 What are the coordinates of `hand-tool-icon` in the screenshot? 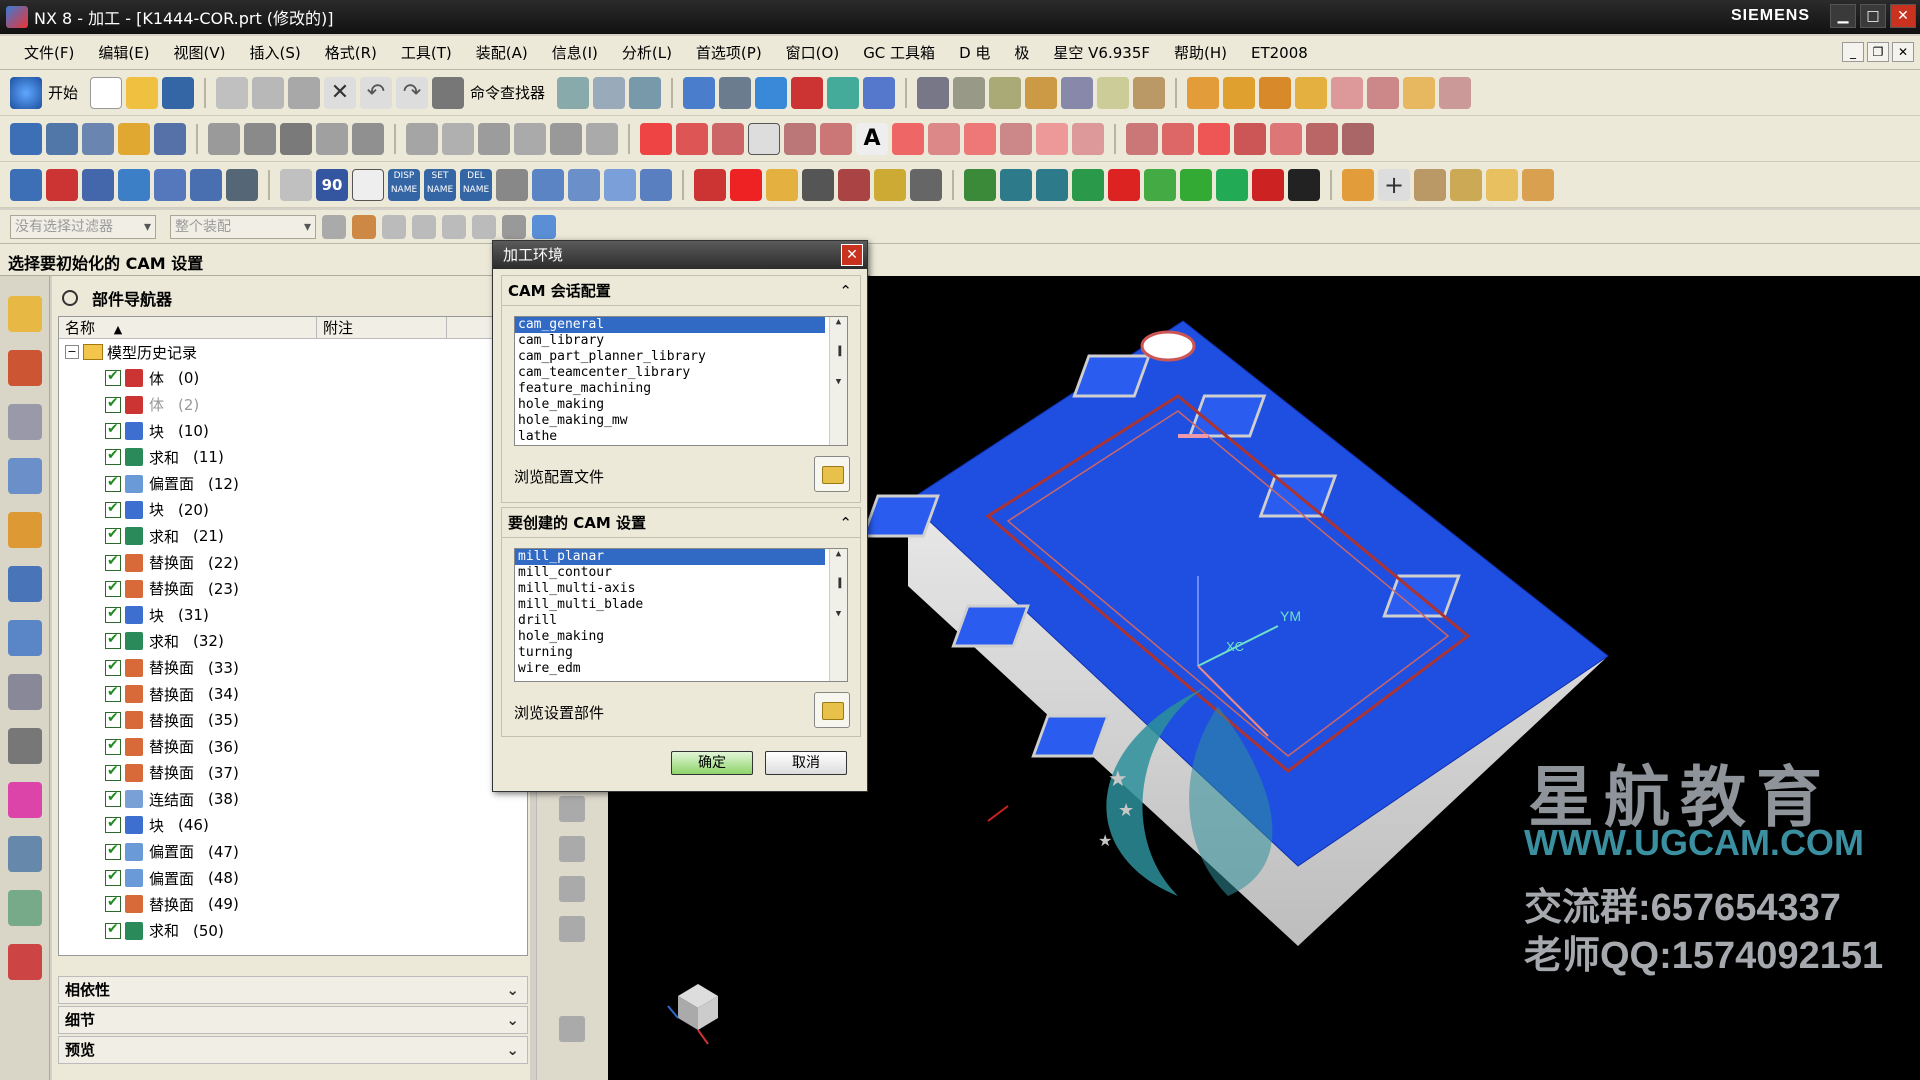 It's located at (572, 809).